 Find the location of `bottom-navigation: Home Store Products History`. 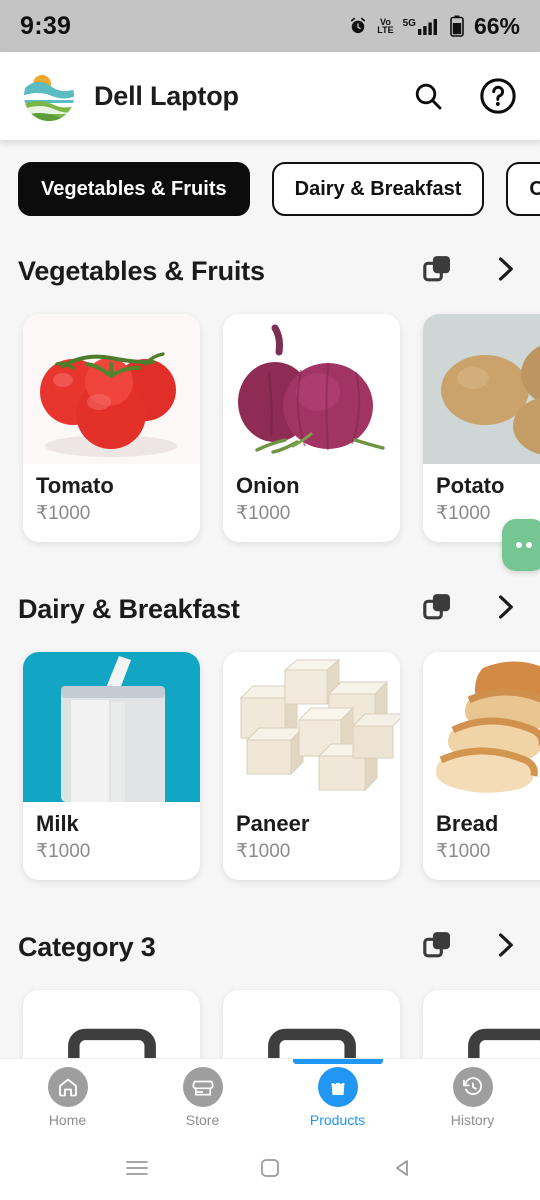

bottom-navigation: Home Store Products History is located at coordinates (270, 1097).